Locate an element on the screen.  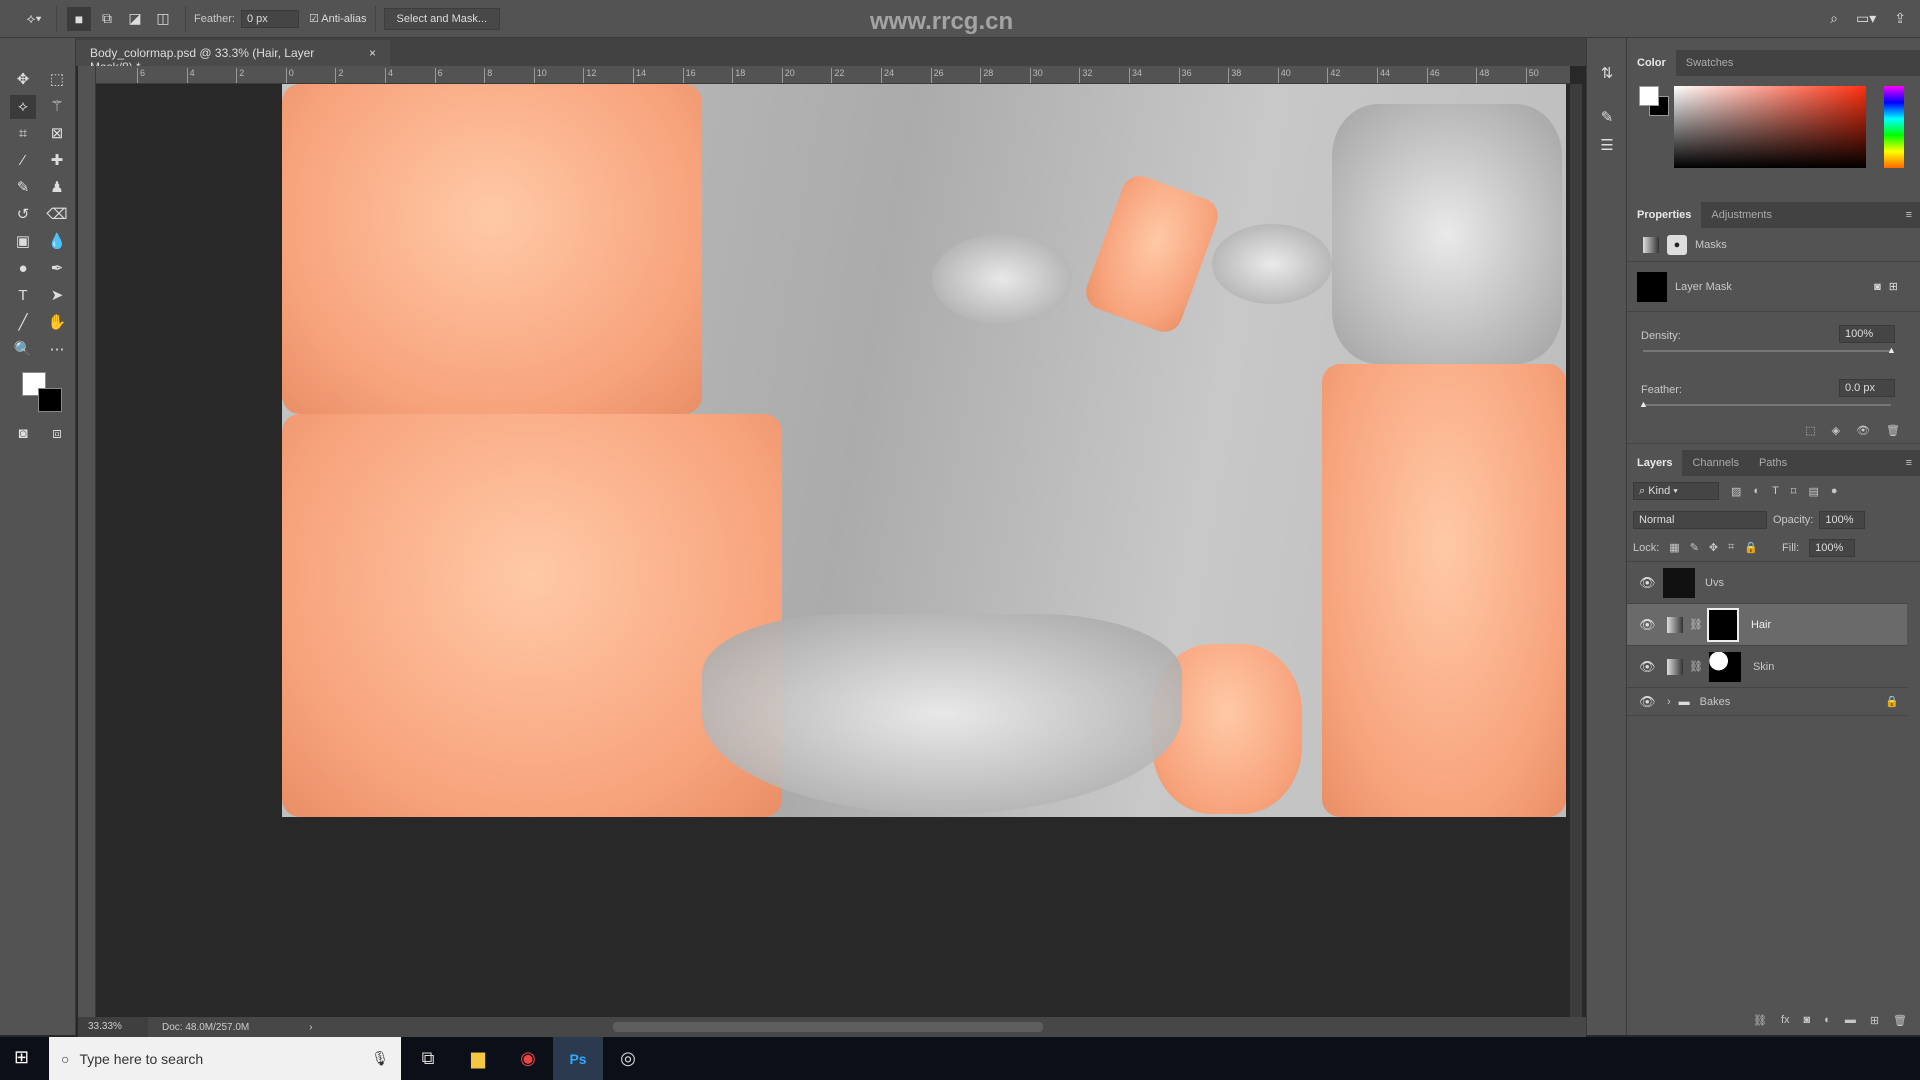
new-selection-icon: ■ is located at coordinates (79, 18).